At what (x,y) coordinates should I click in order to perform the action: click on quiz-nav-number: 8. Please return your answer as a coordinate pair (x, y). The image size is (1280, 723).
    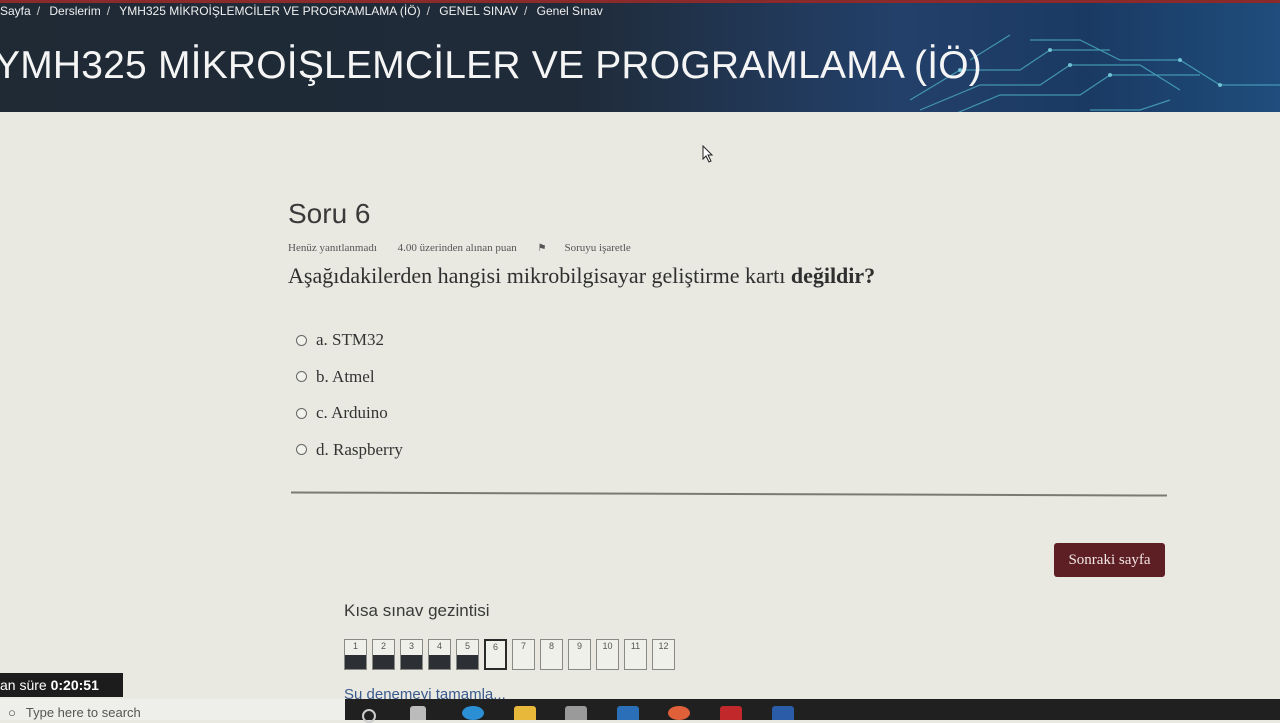
    Looking at the image, I should click on (551, 646).